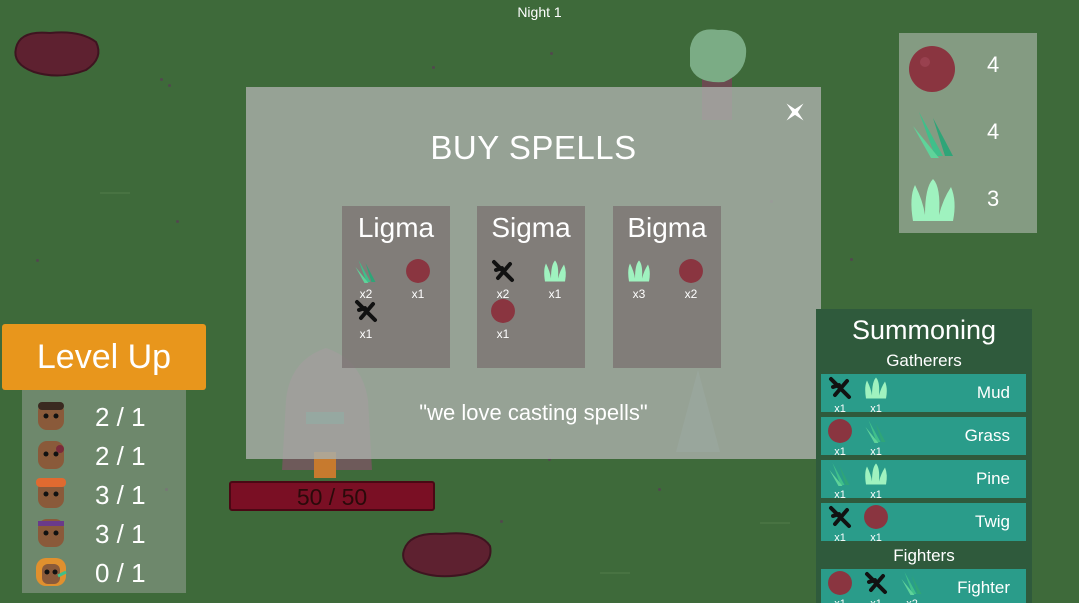  What do you see at coordinates (968, 200) in the screenshot?
I see `resource-pine: 3` at bounding box center [968, 200].